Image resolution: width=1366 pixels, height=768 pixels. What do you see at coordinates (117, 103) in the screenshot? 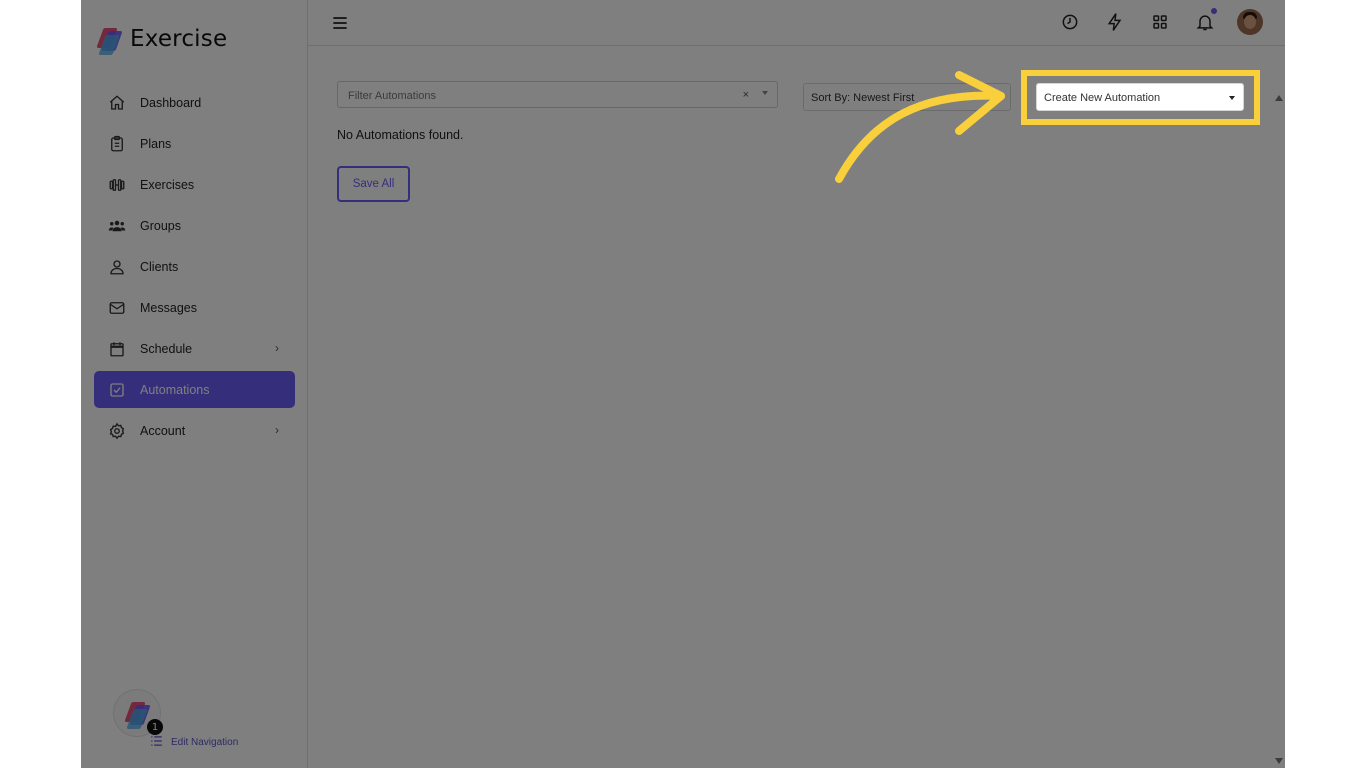
I see `home-icon` at bounding box center [117, 103].